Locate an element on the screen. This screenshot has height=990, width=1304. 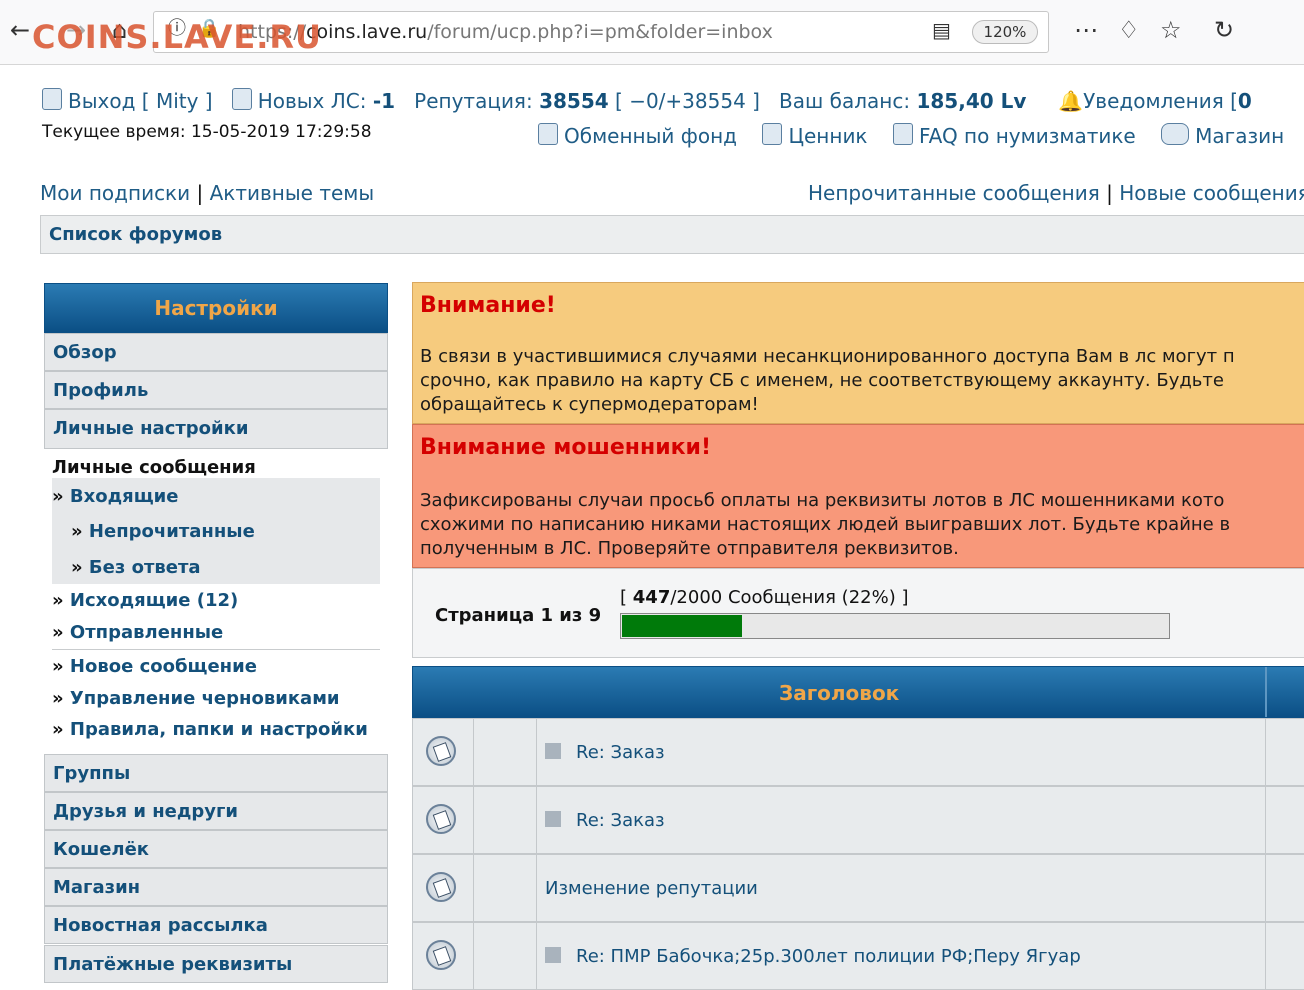
exchange-link: Обменный фонд is located at coordinates (650, 136).